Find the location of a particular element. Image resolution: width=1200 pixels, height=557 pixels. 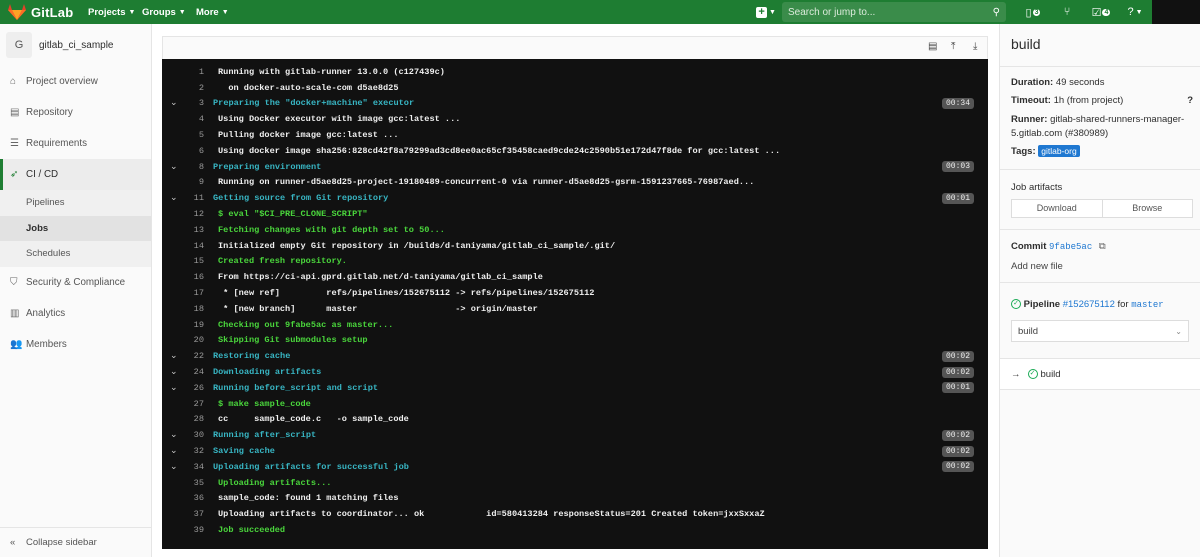

log-line-text: Running after_script is located at coordinates (265, 435).